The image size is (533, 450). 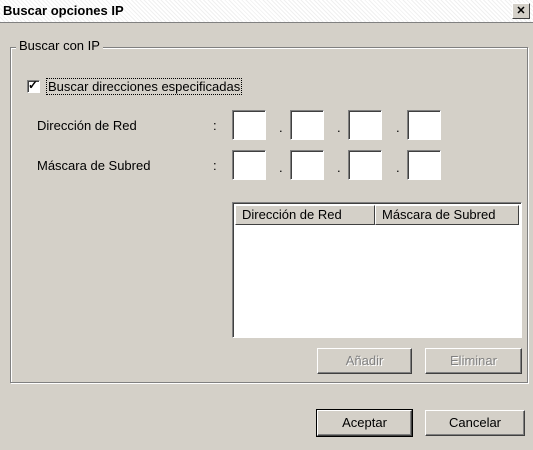 I want to click on close-button: ✕, so click(x=521, y=11).